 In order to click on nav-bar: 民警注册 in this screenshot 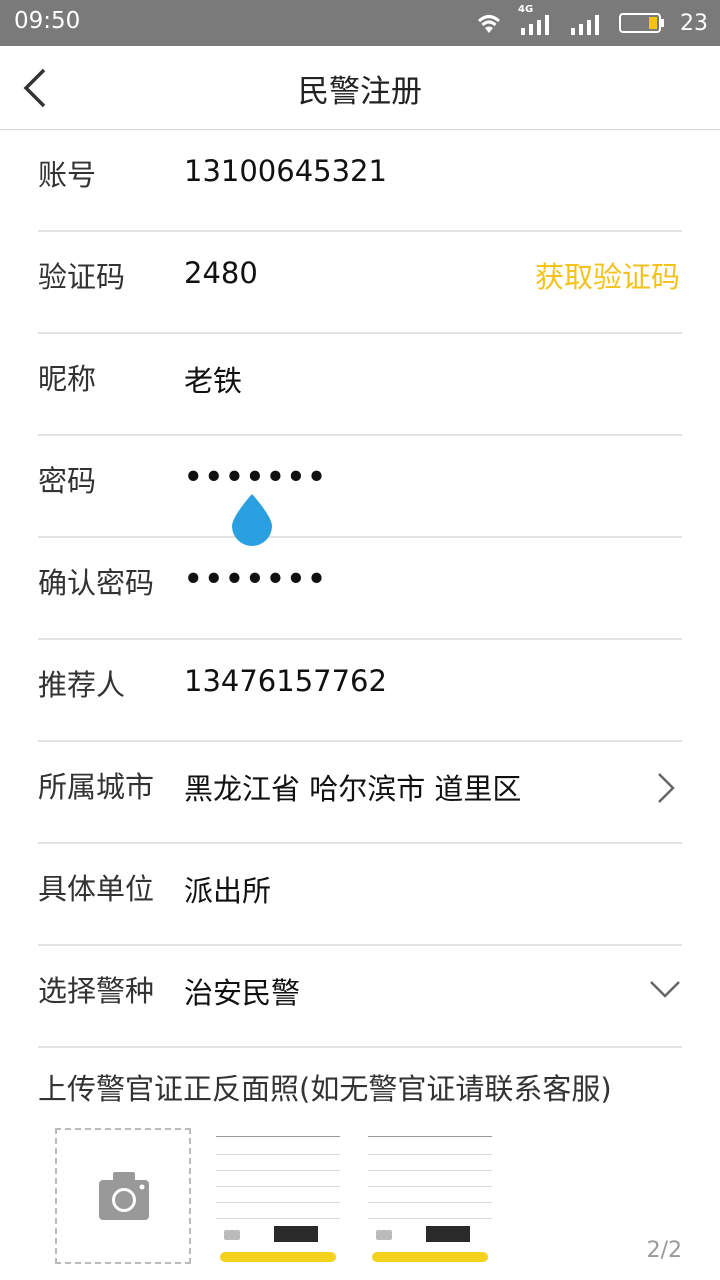, I will do `click(360, 88)`.